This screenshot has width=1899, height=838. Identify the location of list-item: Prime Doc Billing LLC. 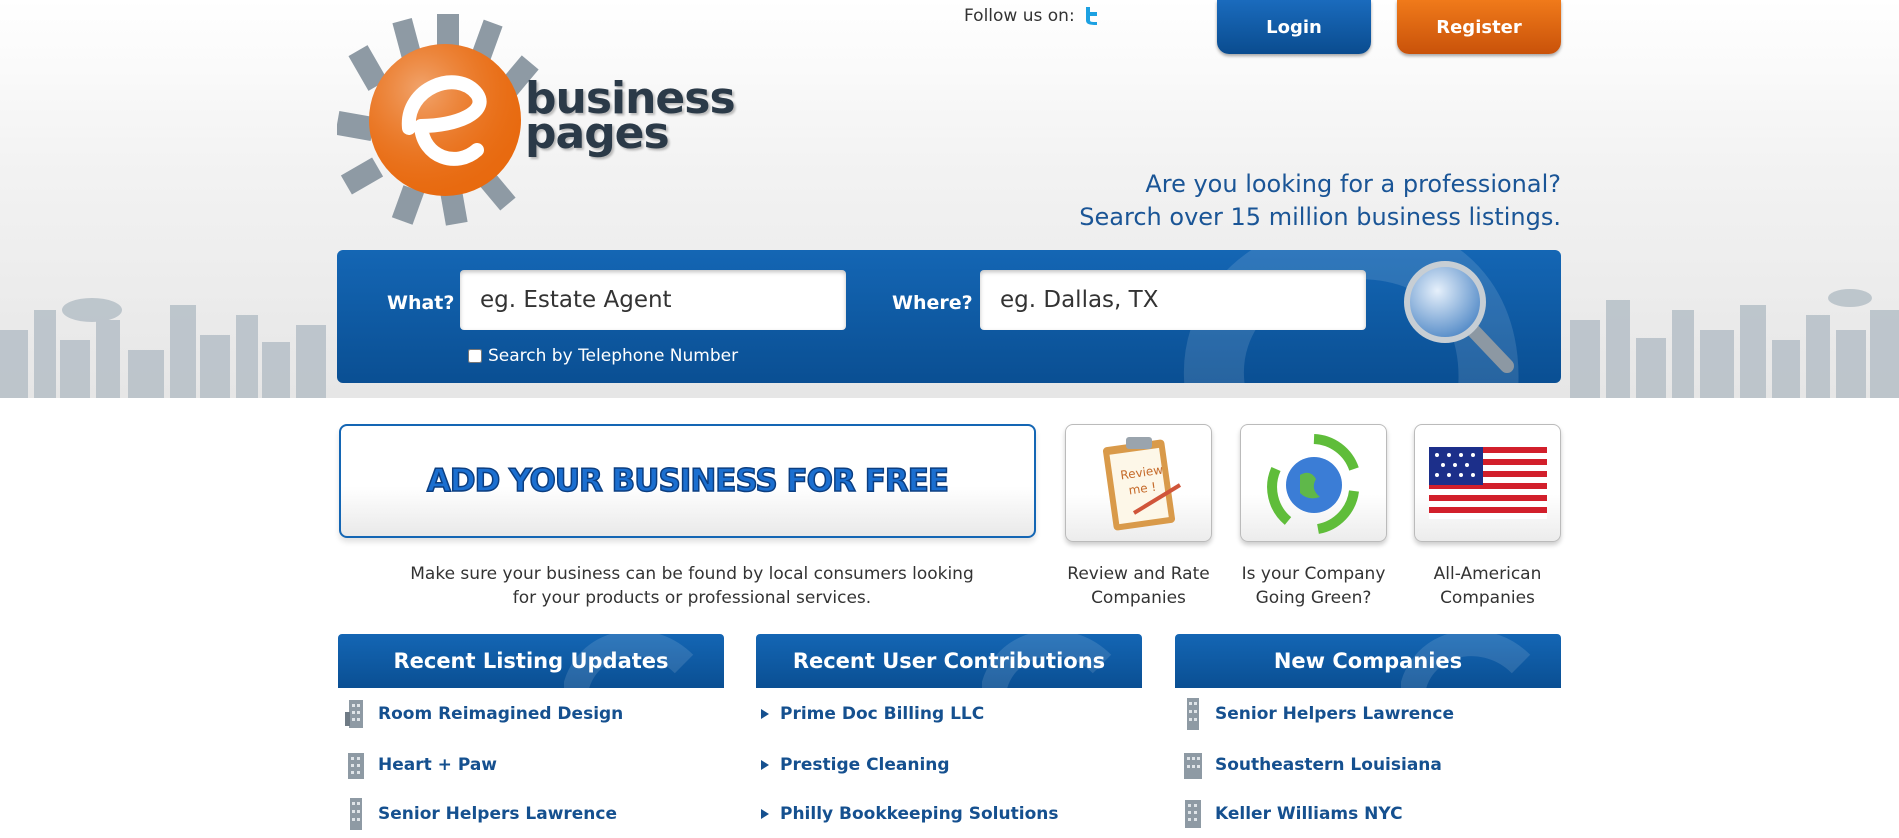
(949, 714).